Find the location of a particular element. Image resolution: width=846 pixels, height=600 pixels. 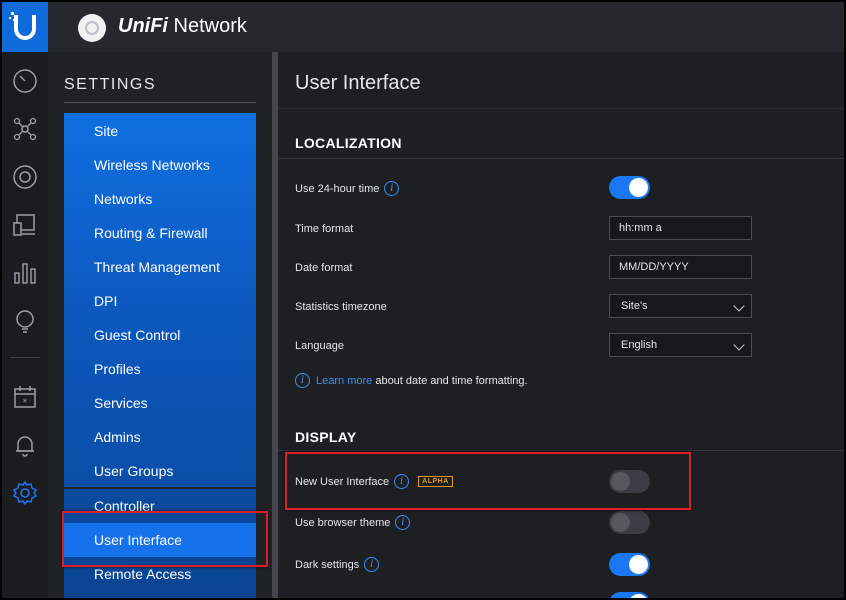

display-heading: DISPLAY is located at coordinates (326, 437).